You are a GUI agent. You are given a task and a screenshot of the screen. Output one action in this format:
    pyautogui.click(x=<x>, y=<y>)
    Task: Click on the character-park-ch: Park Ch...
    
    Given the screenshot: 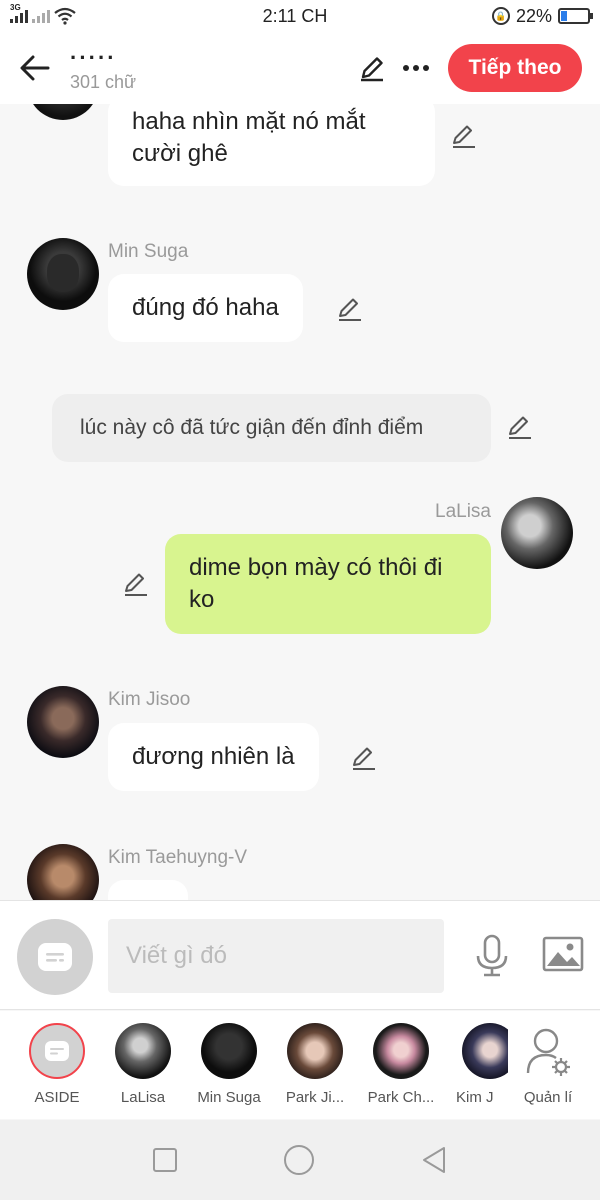 What is the action you would take?
    pyautogui.click(x=401, y=1064)
    